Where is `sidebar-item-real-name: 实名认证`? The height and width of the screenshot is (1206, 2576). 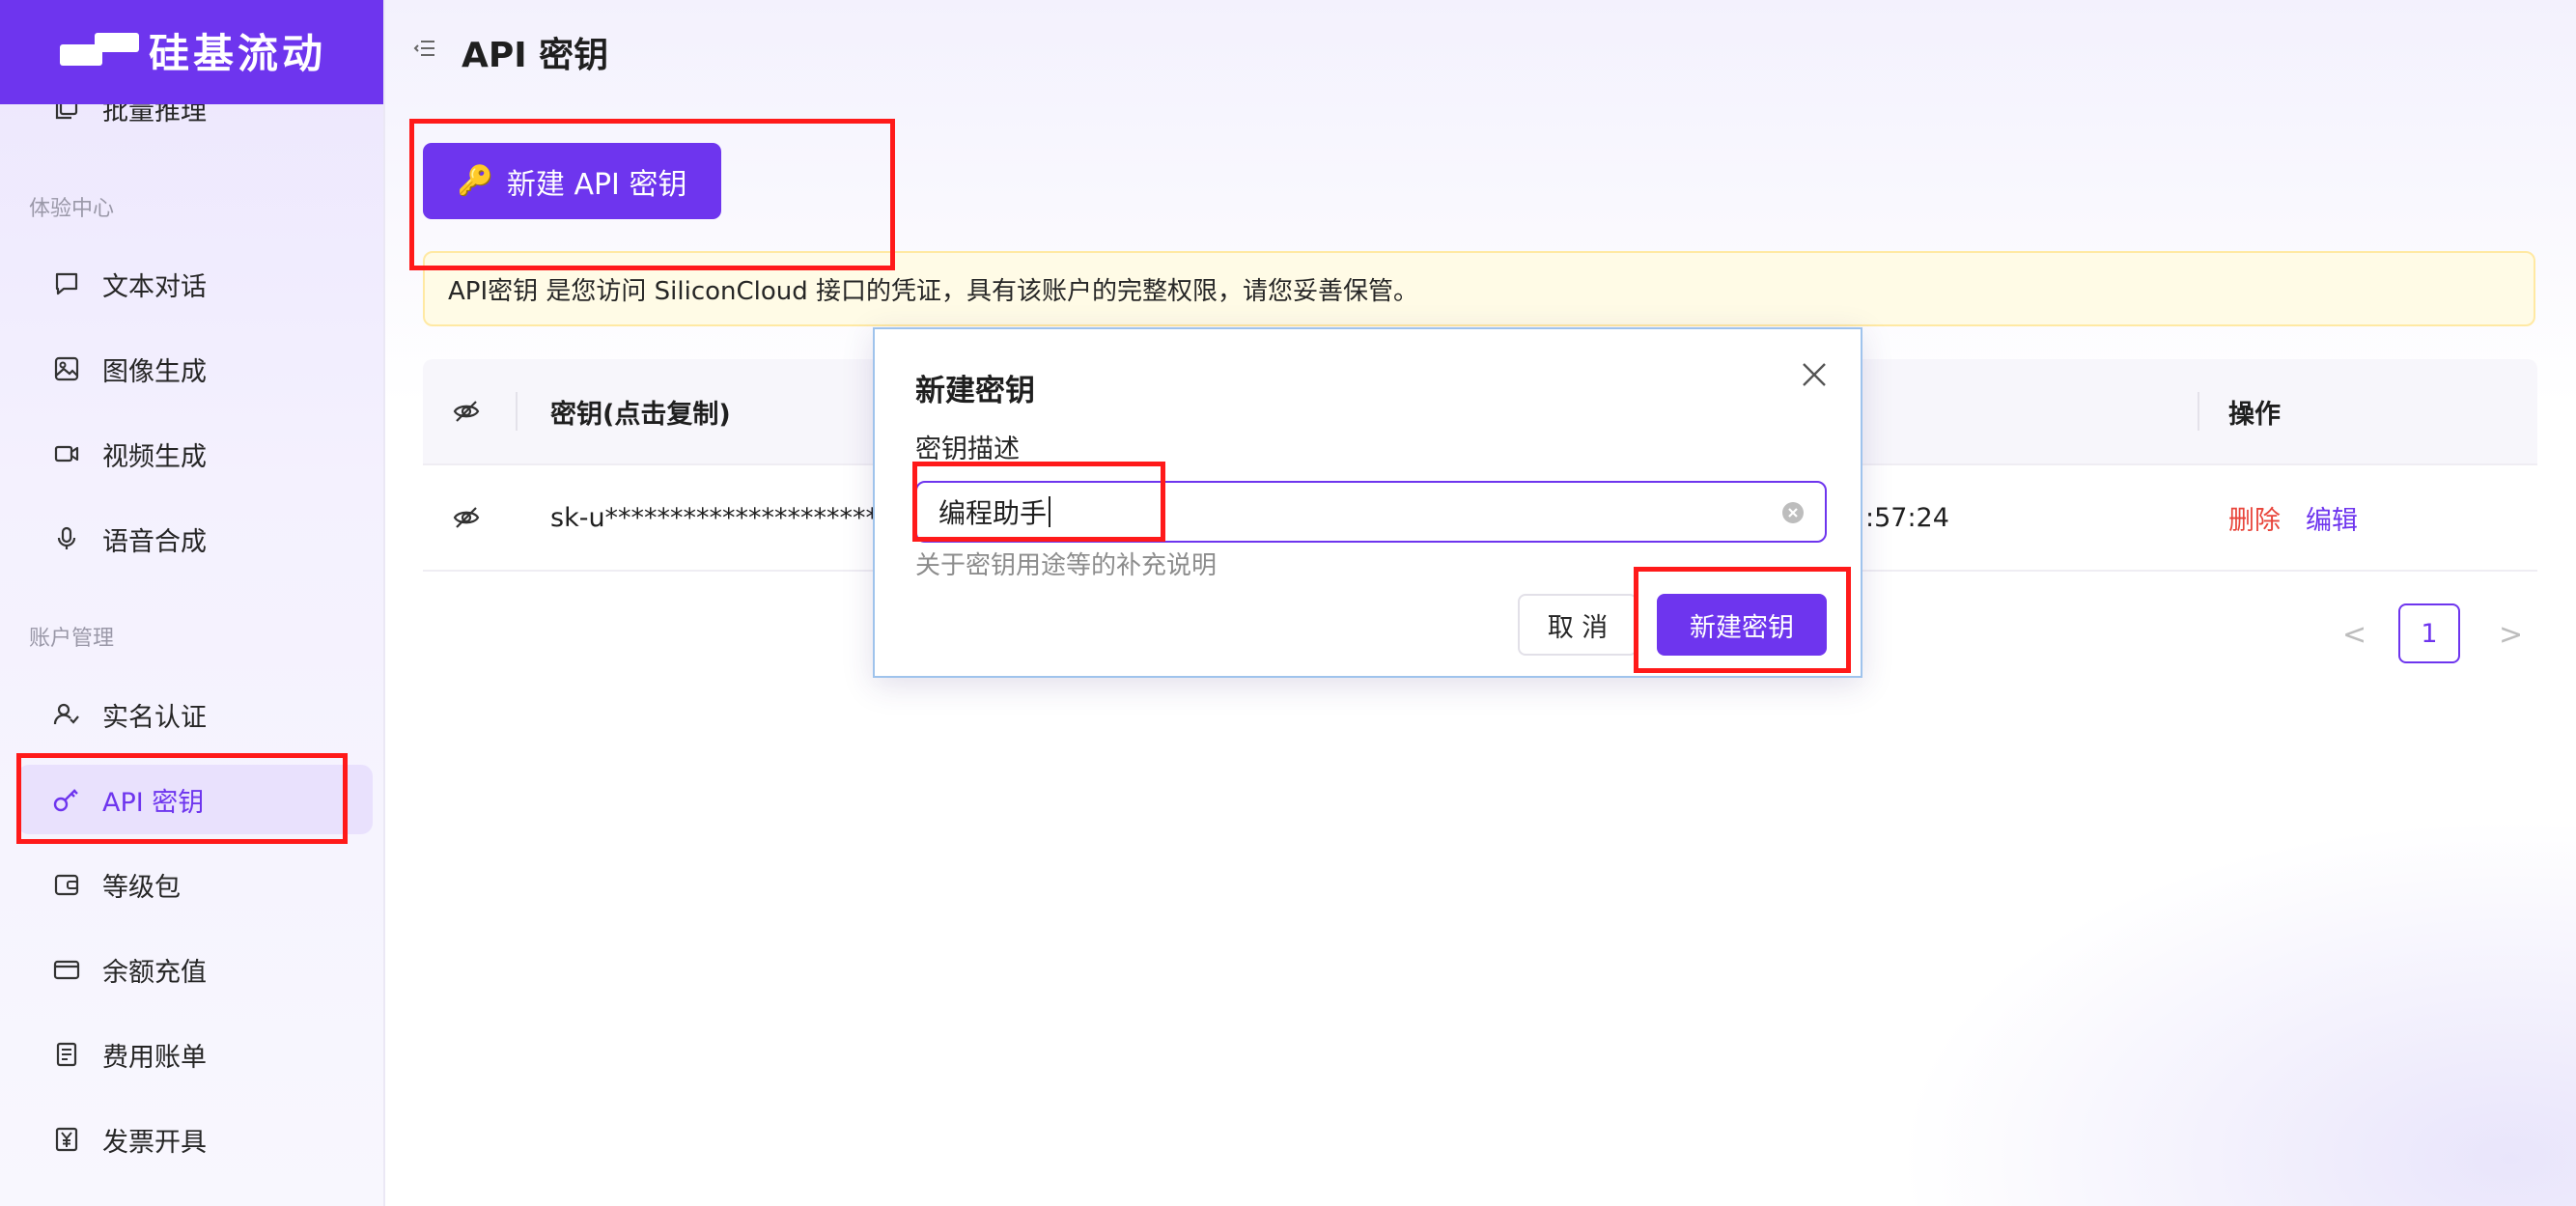 sidebar-item-real-name: 实名认证 is located at coordinates (195, 714).